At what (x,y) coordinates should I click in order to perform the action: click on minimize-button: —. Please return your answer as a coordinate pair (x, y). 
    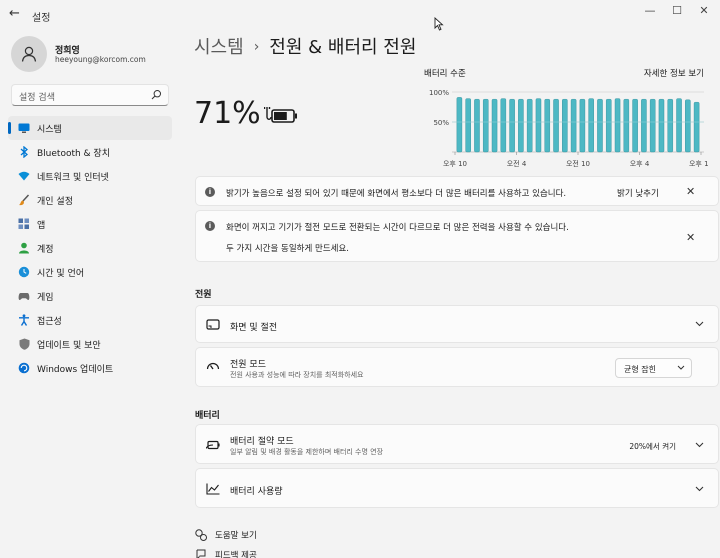
    Looking at the image, I should click on (650, 10).